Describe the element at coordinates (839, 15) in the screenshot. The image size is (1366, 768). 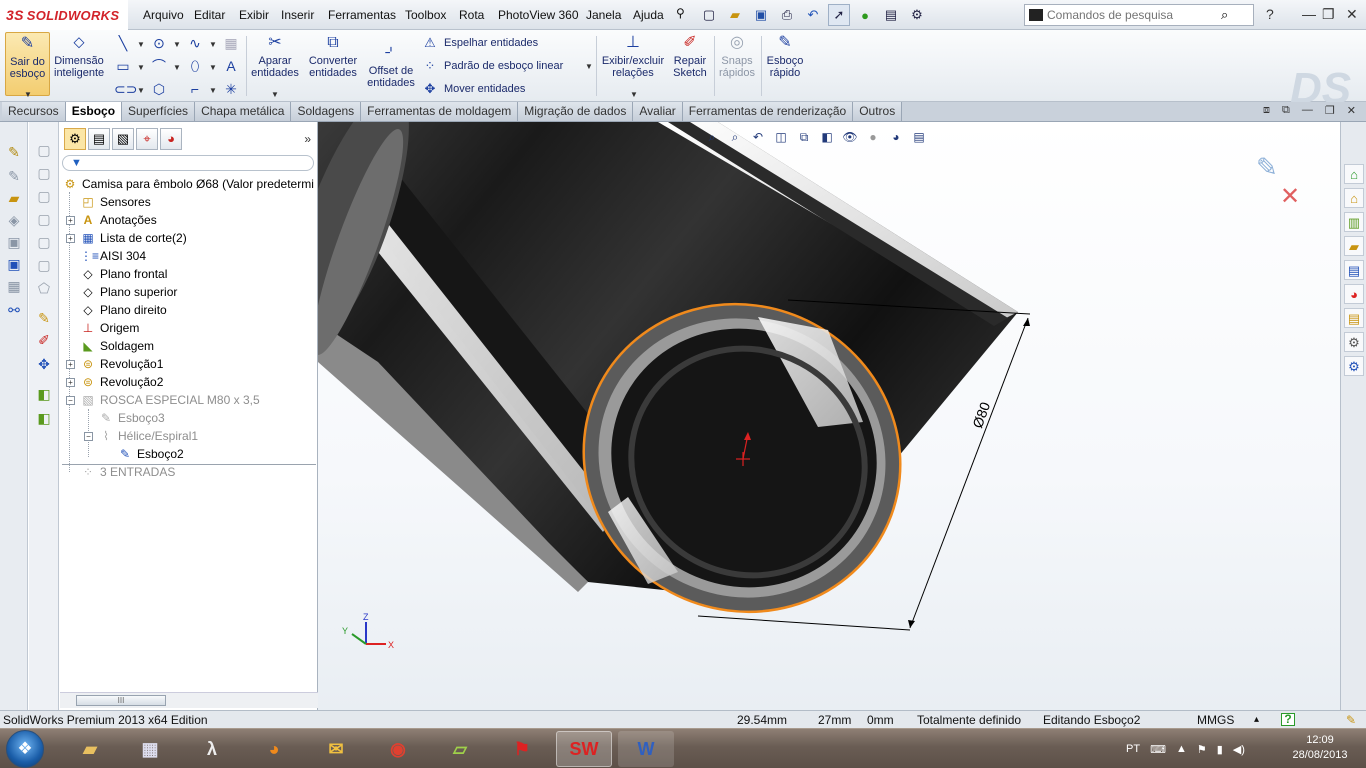
I see `select-icon: ➚` at that location.